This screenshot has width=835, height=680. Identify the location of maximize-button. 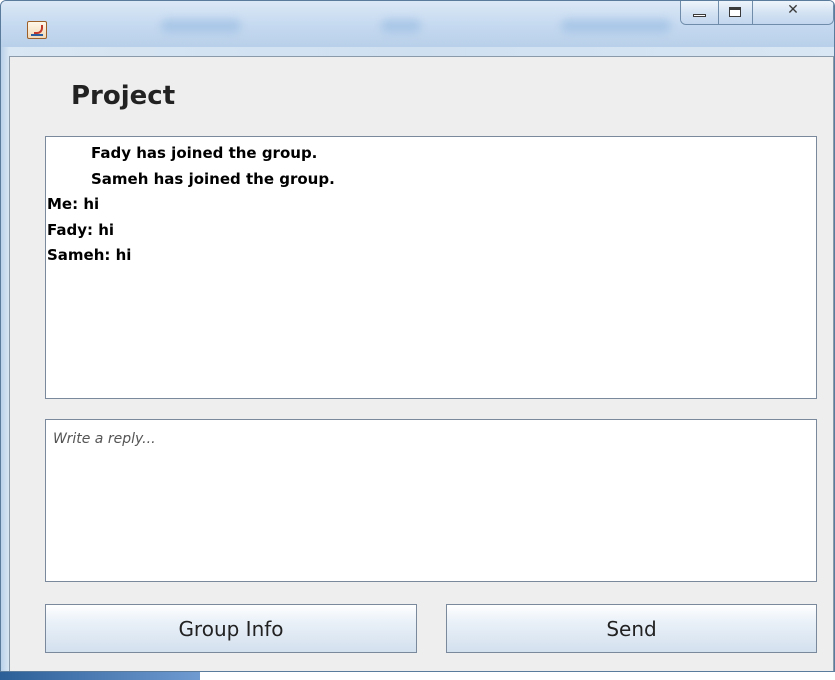
(736, 12).